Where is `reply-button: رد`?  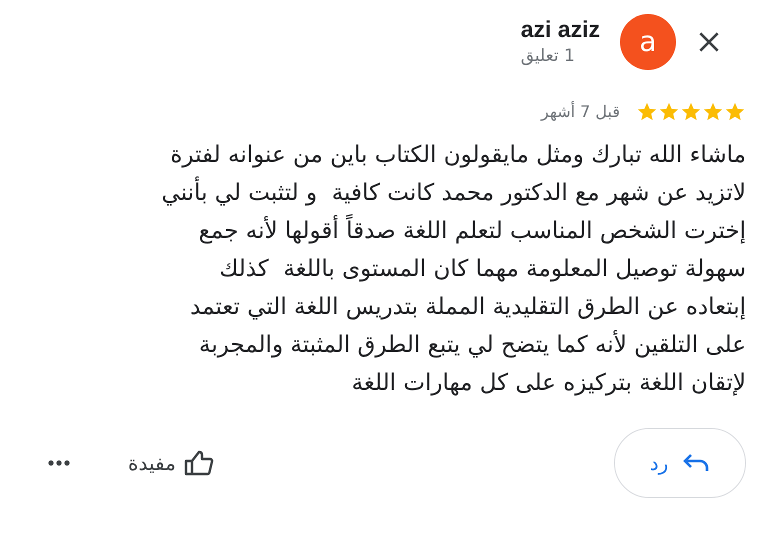
reply-button: رد is located at coordinates (680, 463).